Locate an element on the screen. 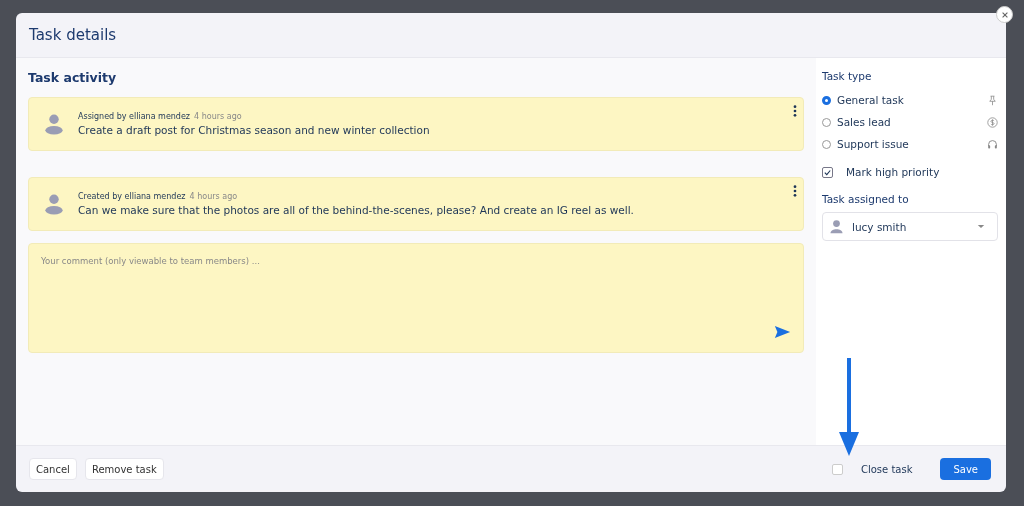  user-icon is located at coordinates (836, 226).